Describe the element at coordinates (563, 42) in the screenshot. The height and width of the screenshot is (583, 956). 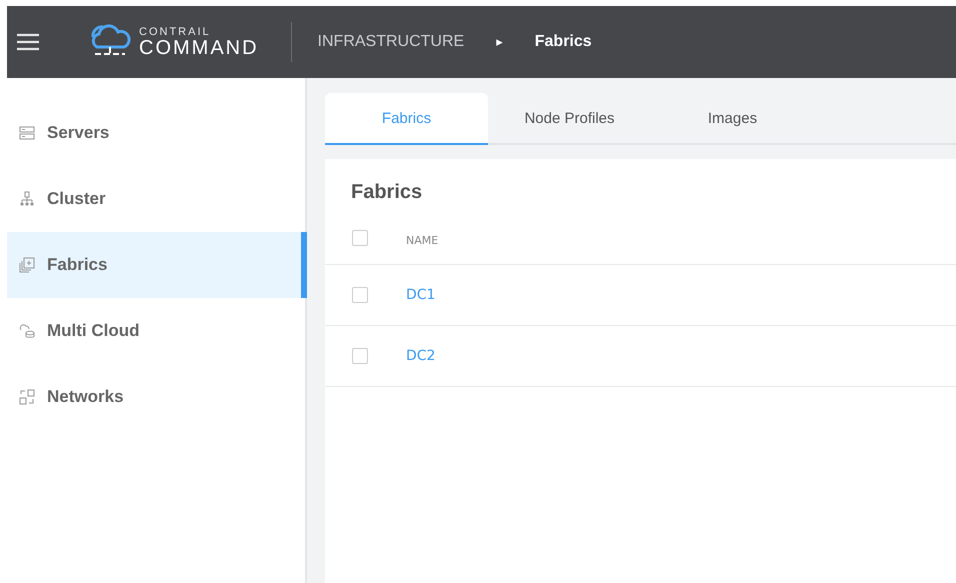
I see `breadcrumb-item: Fabrics` at that location.